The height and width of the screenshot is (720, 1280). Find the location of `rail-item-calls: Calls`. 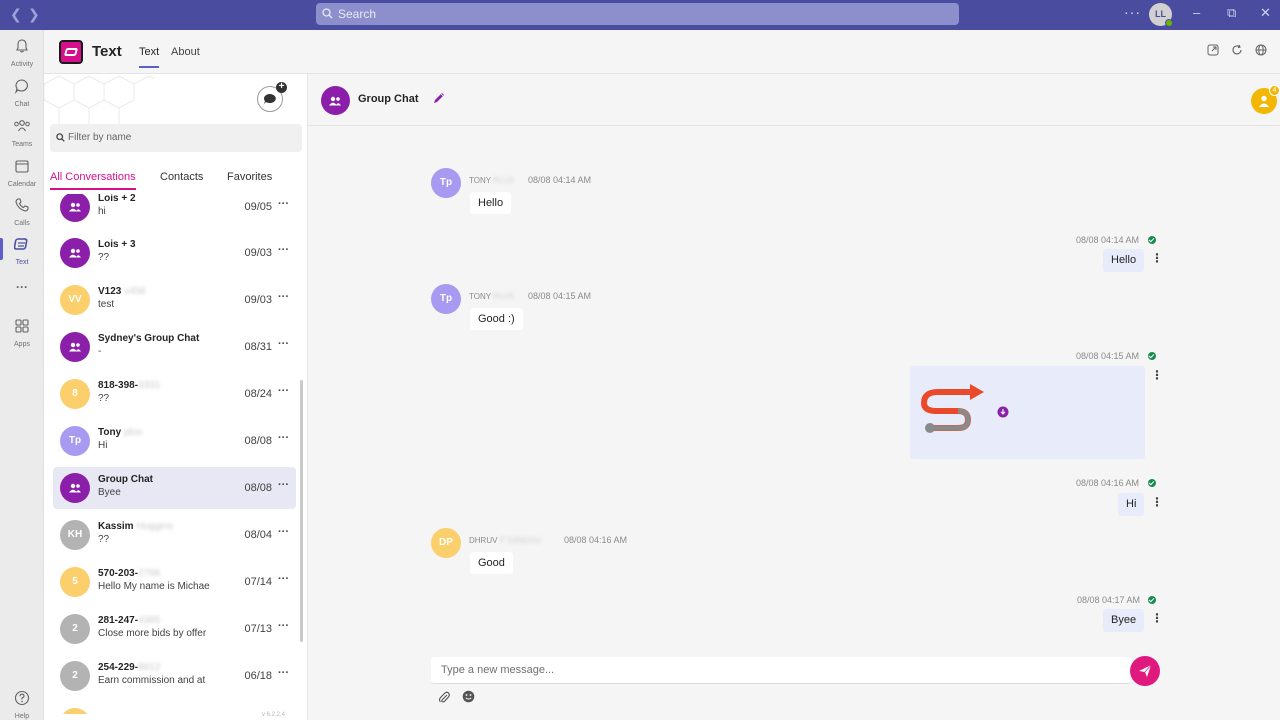

rail-item-calls: Calls is located at coordinates (22, 212).